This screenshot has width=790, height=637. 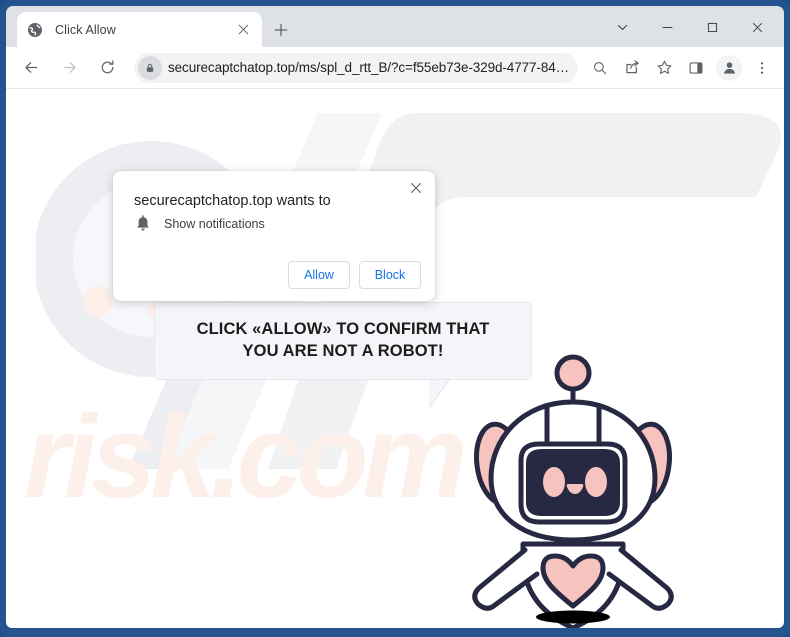 What do you see at coordinates (139, 29) in the screenshot?
I see `browser-tab-click-allow: Click Allow` at bounding box center [139, 29].